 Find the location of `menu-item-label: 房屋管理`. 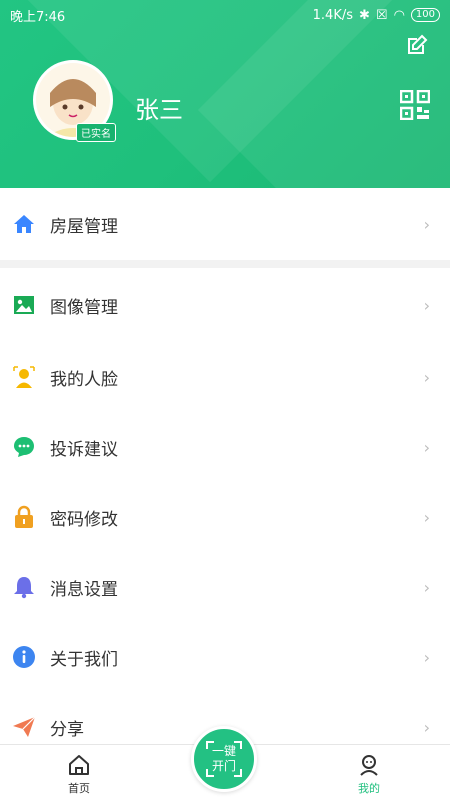

menu-item-label: 房屋管理 is located at coordinates (84, 226).